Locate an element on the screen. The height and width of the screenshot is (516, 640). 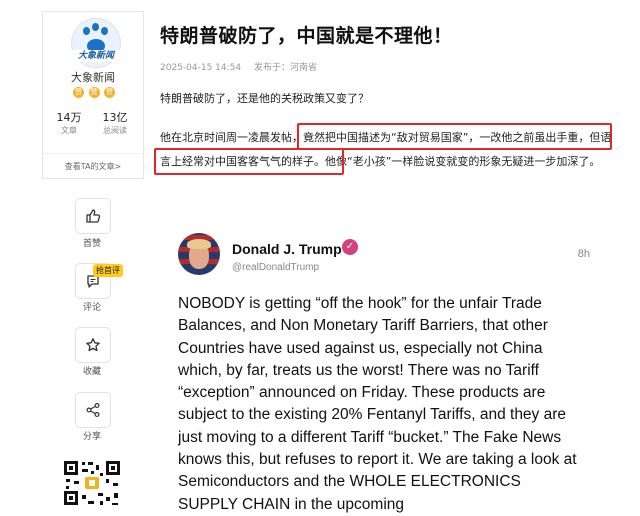
stat-reads: 13亿 总阅读 is located at coordinates (115, 124).